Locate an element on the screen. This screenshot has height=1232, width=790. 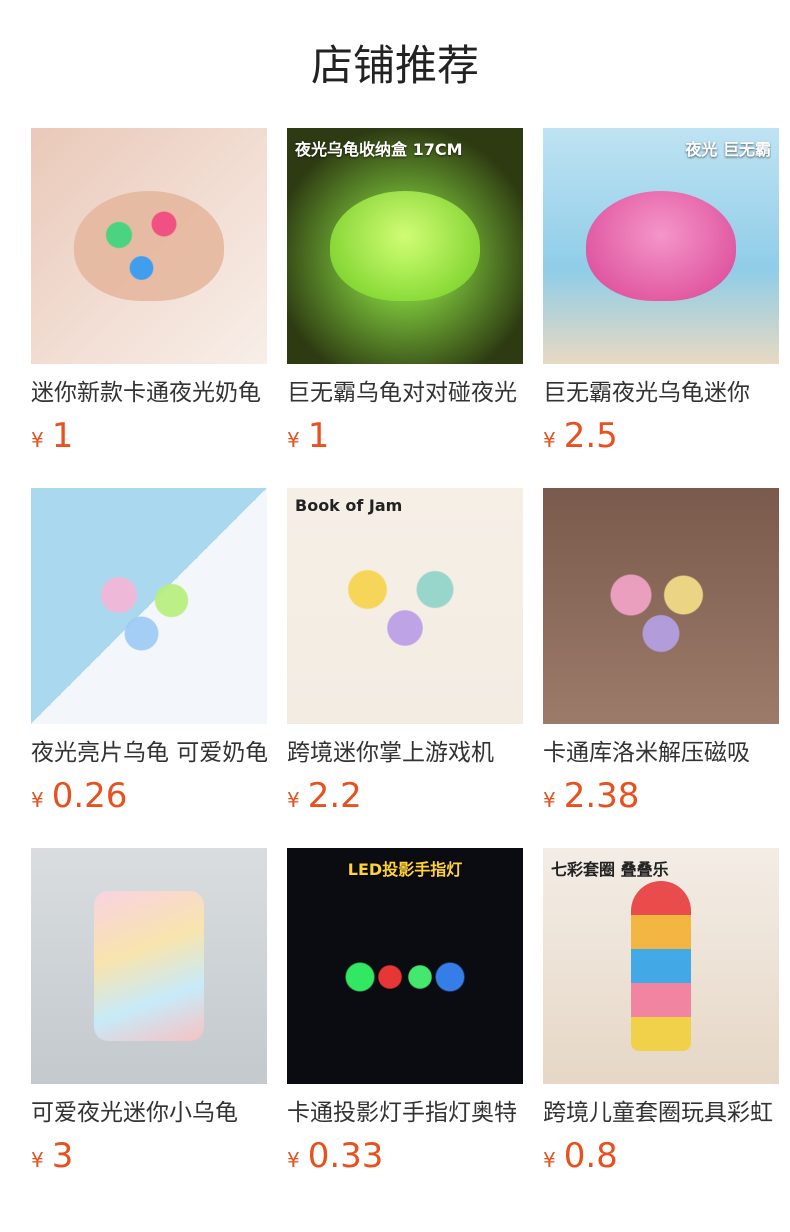
product-card: Book of Jam 跨境迷你掌上游戏机 ¥2.2 is located at coordinates (405, 653).